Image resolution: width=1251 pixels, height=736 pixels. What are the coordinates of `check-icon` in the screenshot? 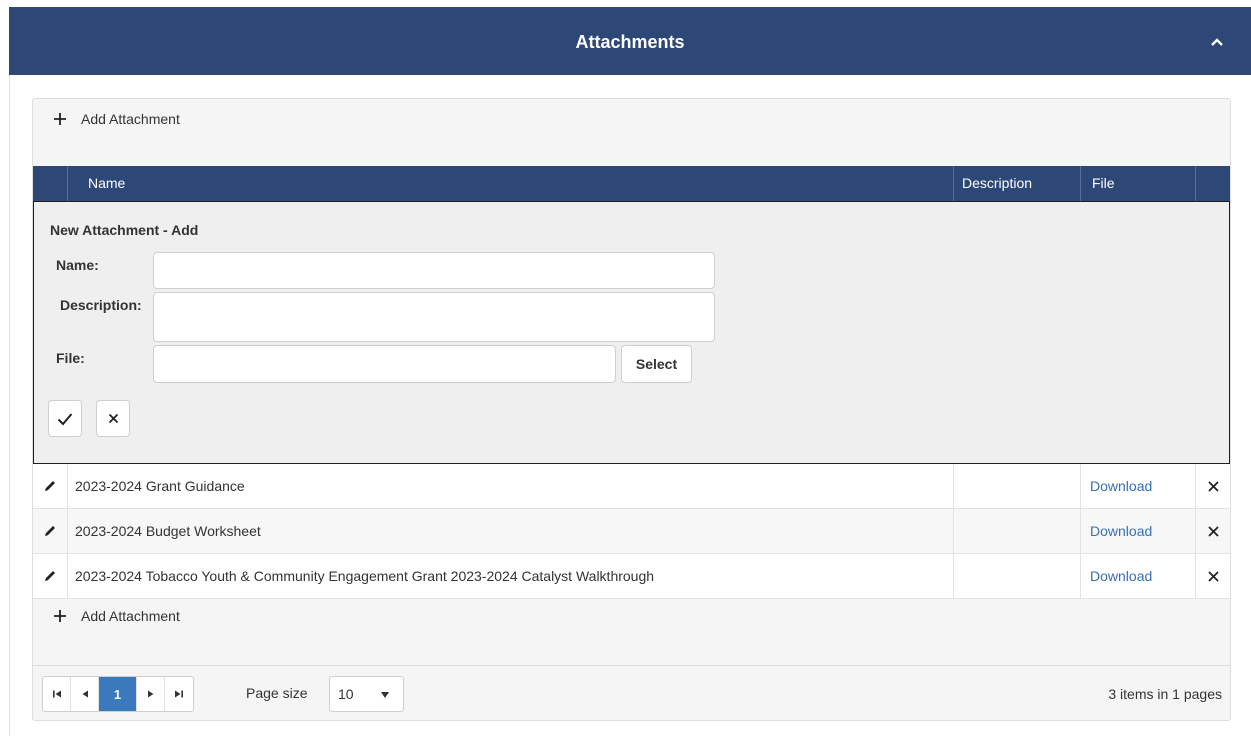 It's located at (65, 418).